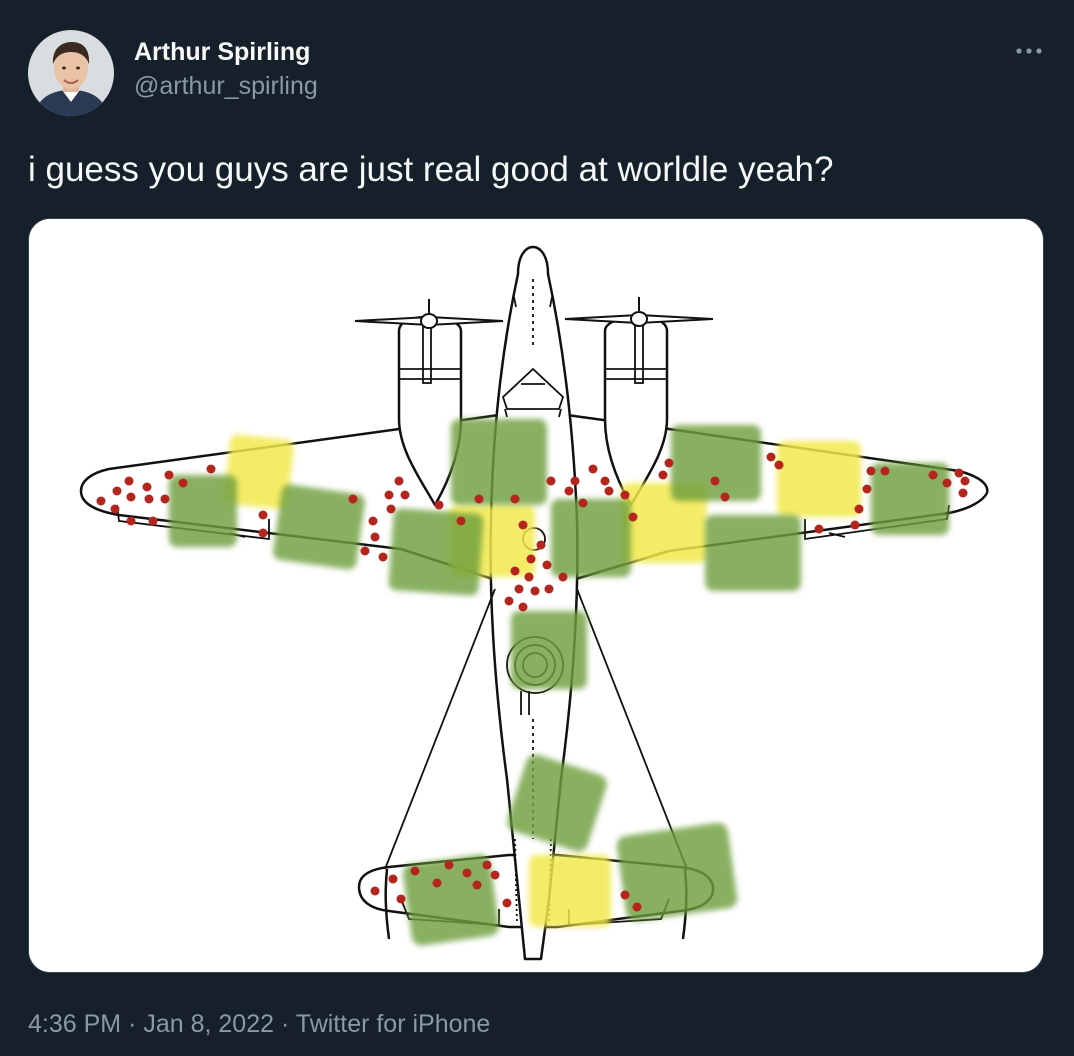 The height and width of the screenshot is (1056, 1074). What do you see at coordinates (74, 1024) in the screenshot?
I see `tweet-time: 4:36 PM` at bounding box center [74, 1024].